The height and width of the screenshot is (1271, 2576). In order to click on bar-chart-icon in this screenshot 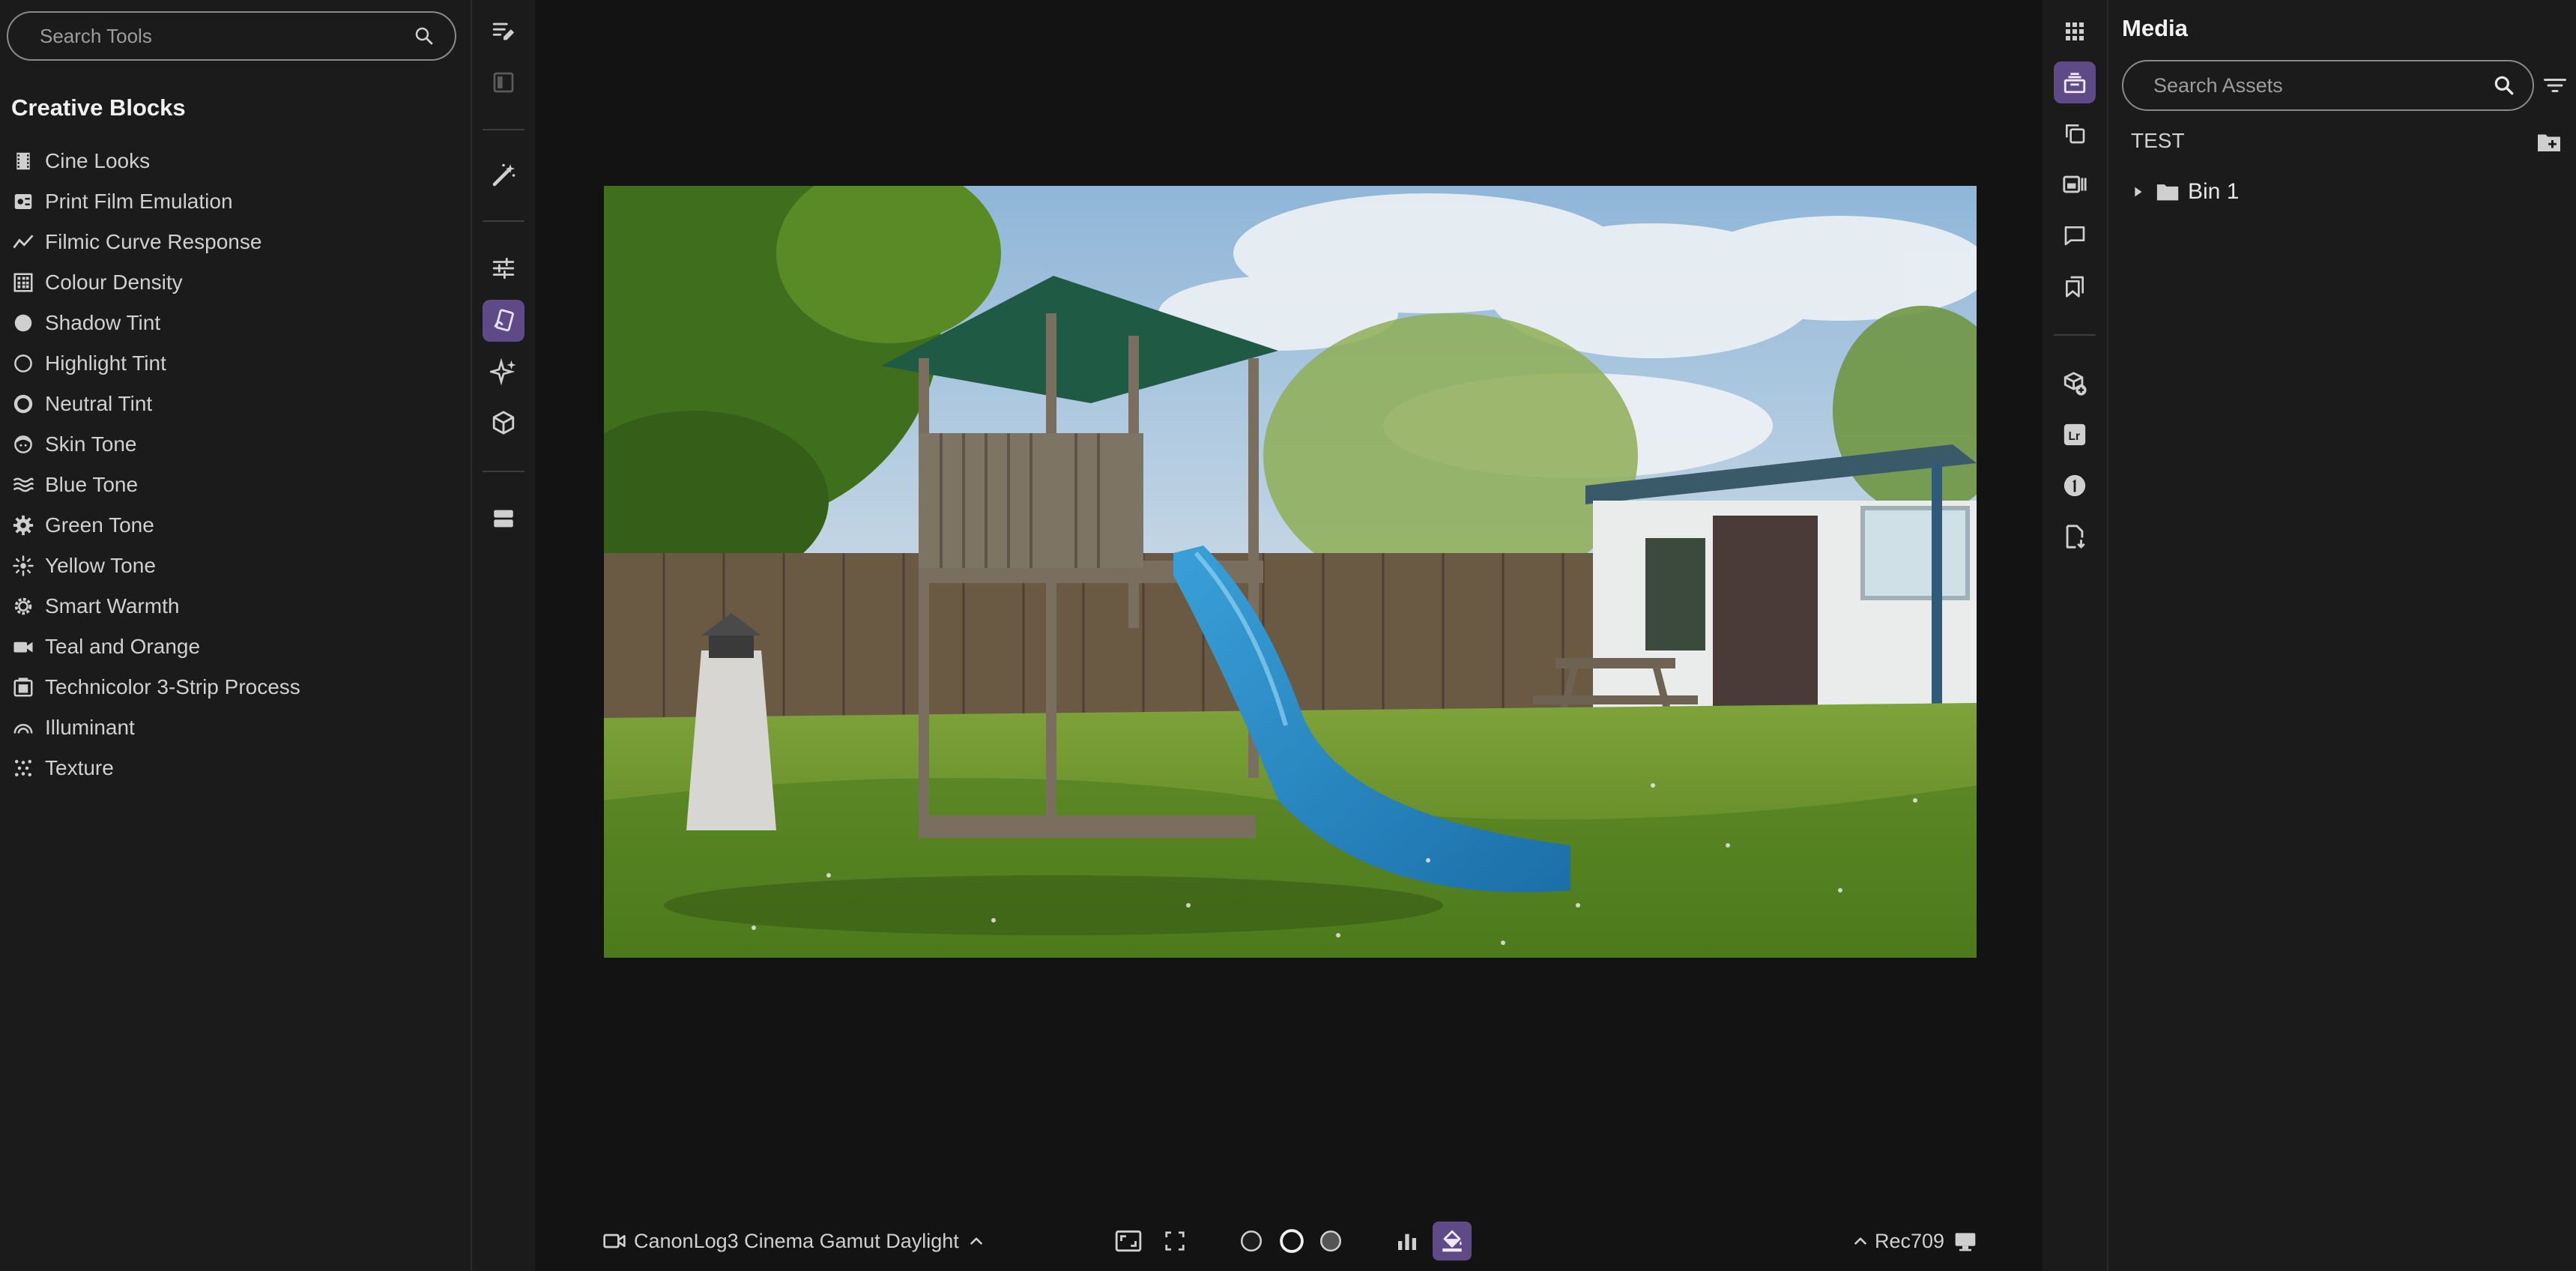, I will do `click(1407, 1241)`.